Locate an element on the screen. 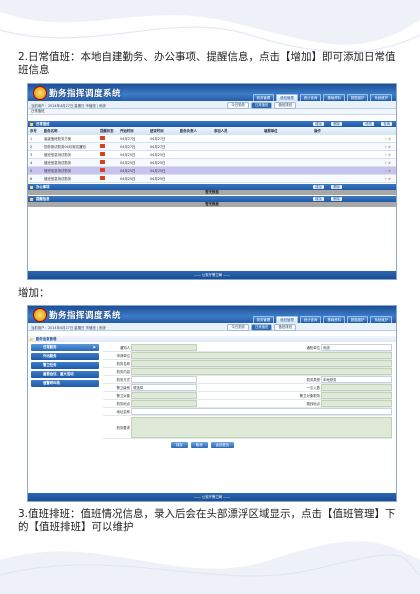 Image resolution: width=420 pixels, height=594 pixels. add-caption: 增加： is located at coordinates (34, 293).